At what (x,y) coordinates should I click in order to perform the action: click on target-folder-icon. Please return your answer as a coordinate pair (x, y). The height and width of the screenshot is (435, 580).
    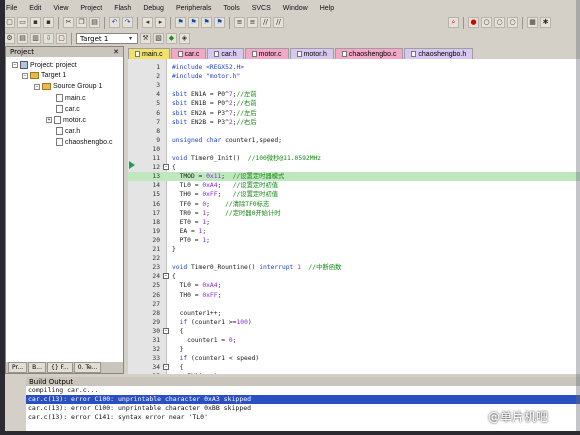
    Looking at the image, I should click on (34, 75).